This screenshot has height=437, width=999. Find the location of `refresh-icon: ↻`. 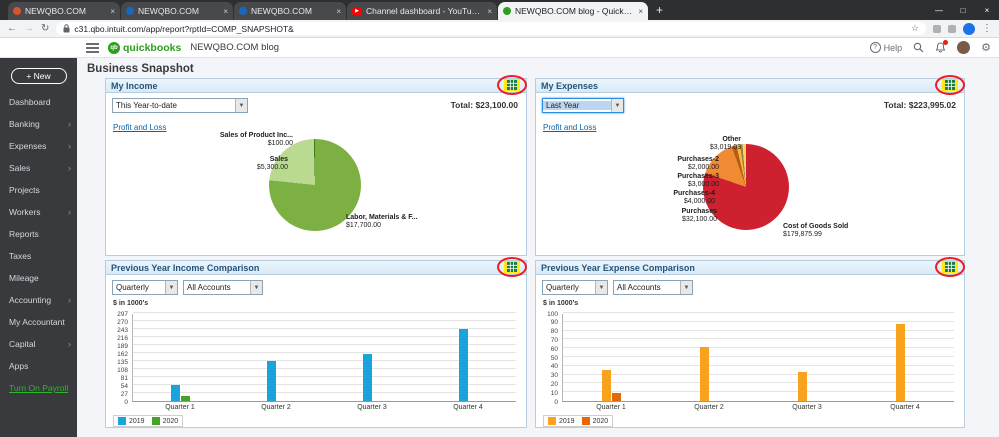

refresh-icon: ↻ is located at coordinates (45, 28).